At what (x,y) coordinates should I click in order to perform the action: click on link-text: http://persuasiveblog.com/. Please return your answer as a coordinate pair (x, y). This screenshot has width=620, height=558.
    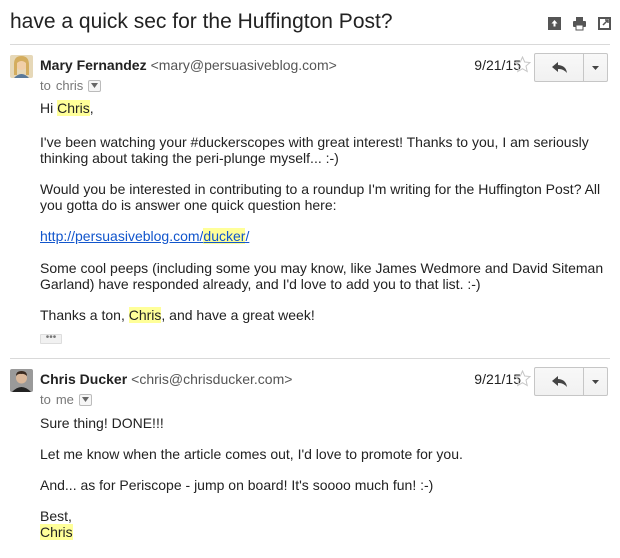
    Looking at the image, I should click on (122, 236).